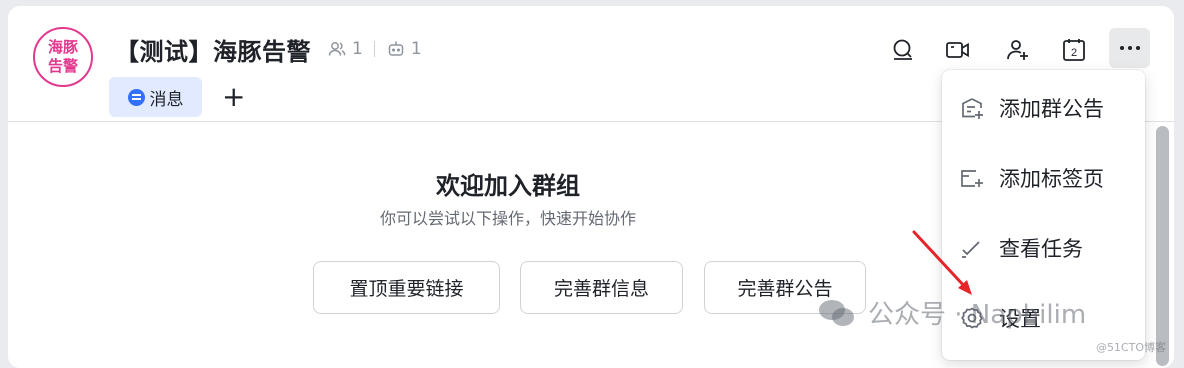  I want to click on welcome-subtitle: 你可以尝试以下操作，快速开始协作, so click(507, 218).